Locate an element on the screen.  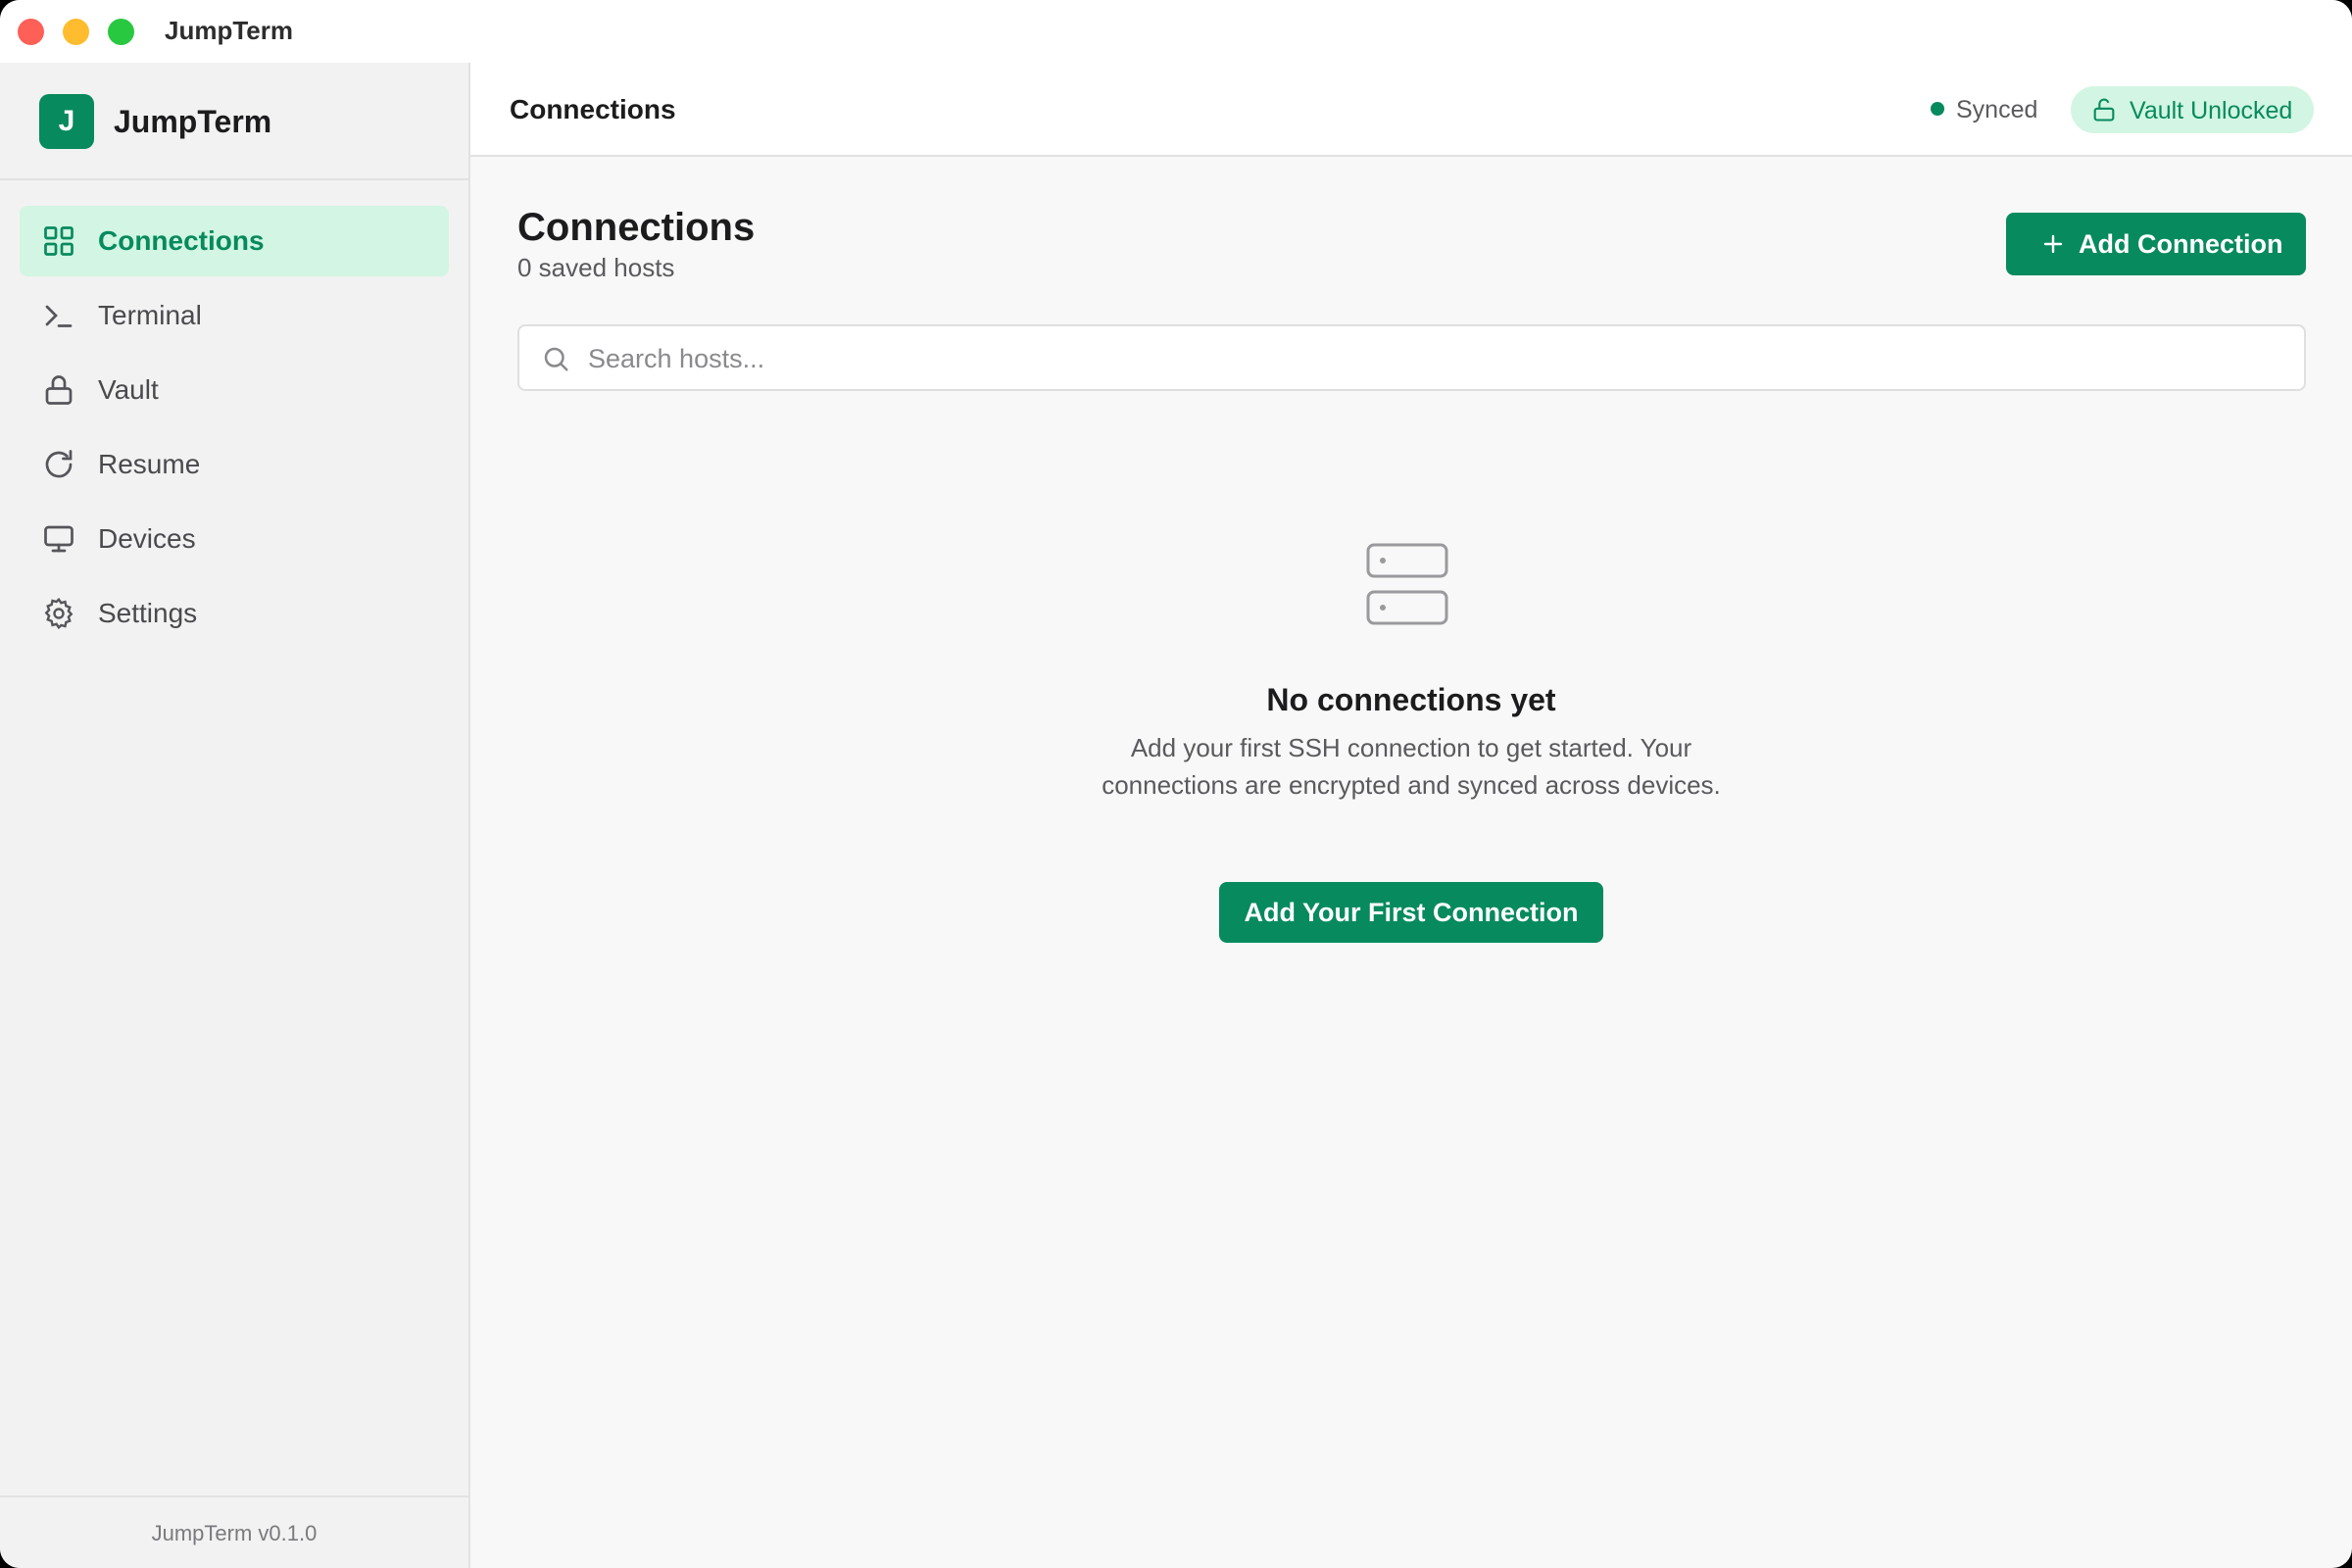
sidebar-item-label: Settings is located at coordinates (148, 613).